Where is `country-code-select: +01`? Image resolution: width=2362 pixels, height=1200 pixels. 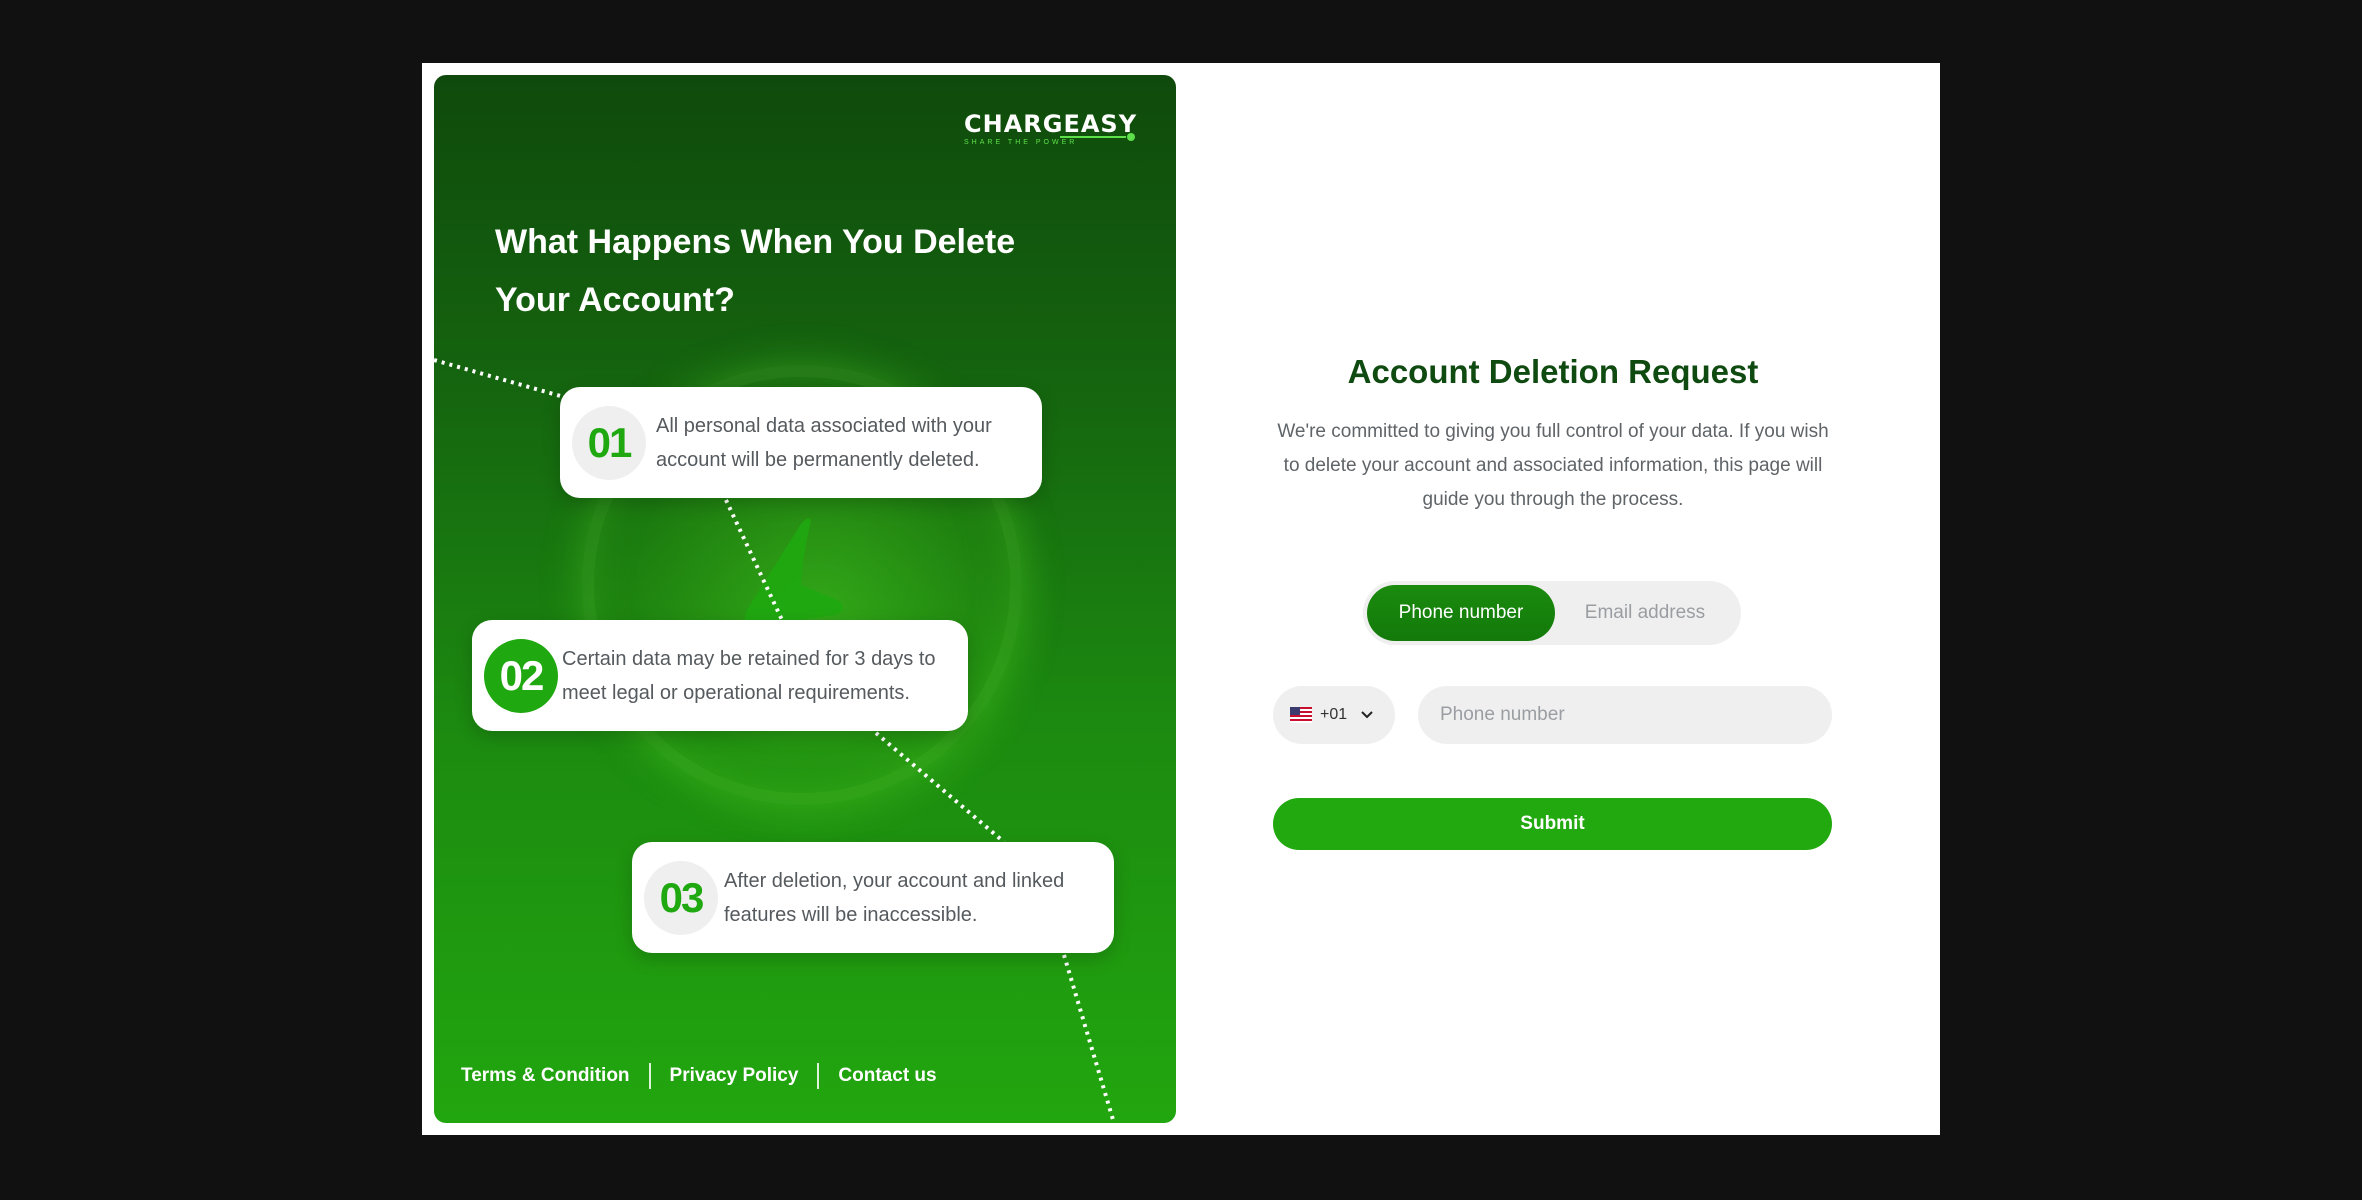 country-code-select: +01 is located at coordinates (1334, 715).